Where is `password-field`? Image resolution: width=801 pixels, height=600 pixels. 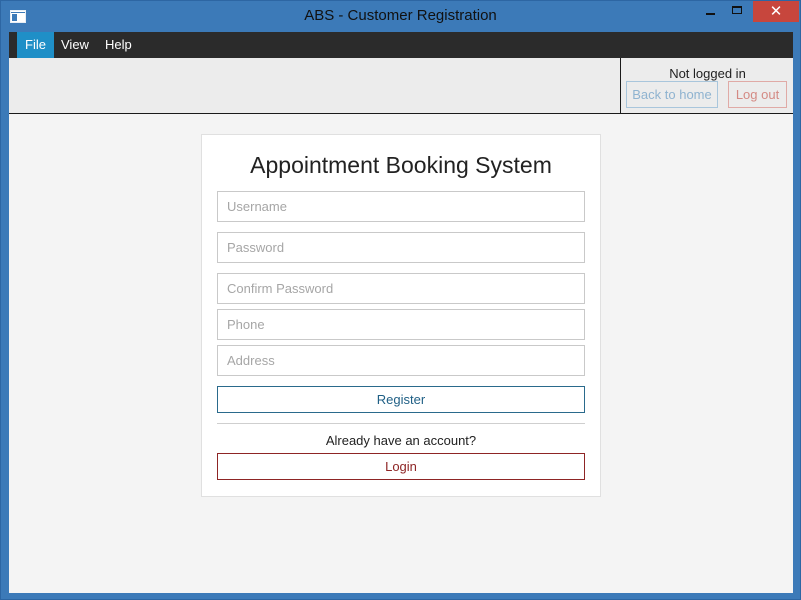 password-field is located at coordinates (401, 247).